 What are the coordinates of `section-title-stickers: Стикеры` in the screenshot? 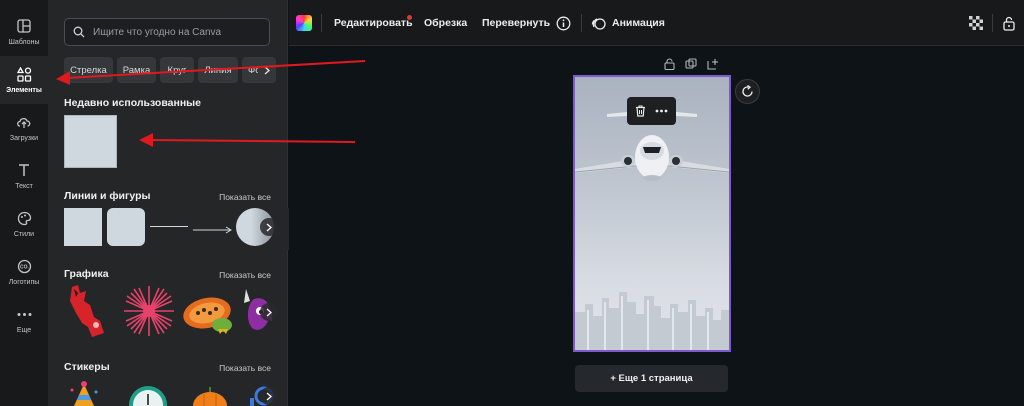 It's located at (87, 367).